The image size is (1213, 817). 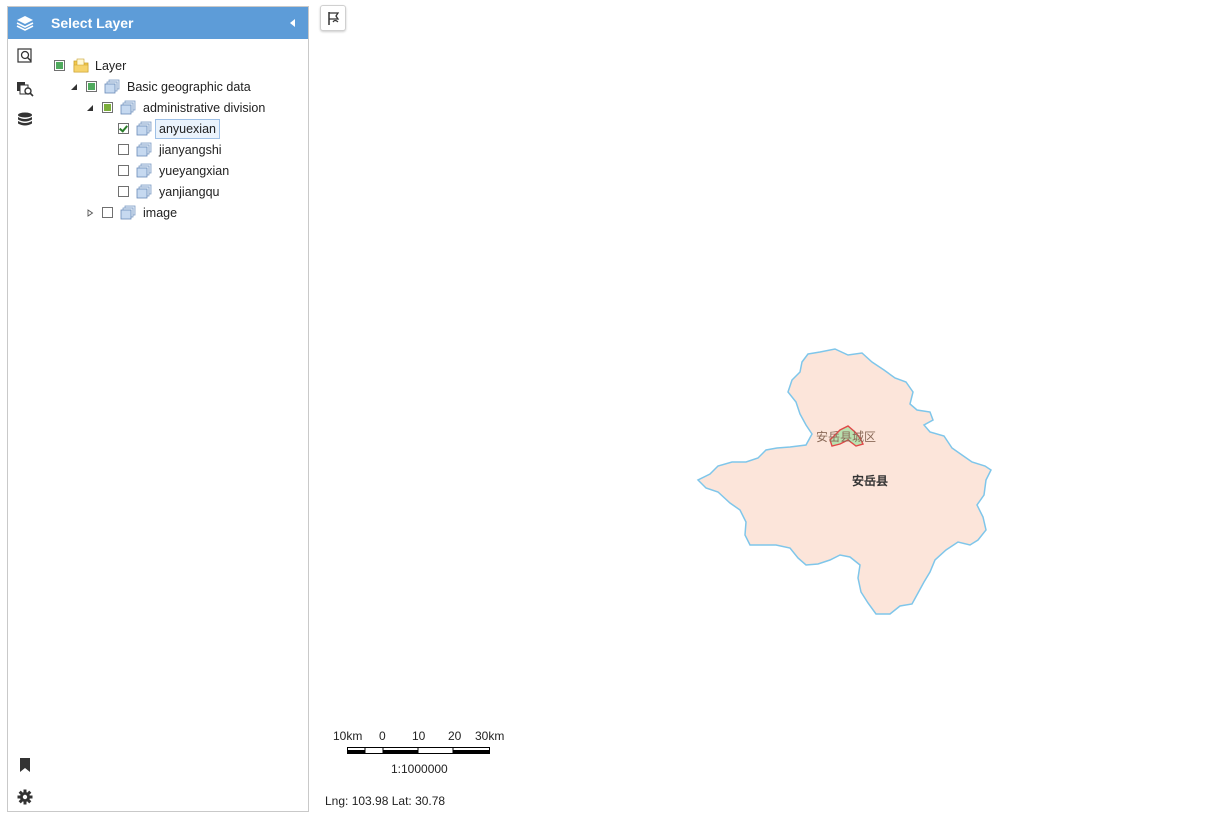 I want to click on tree-node-image: image, so click(x=146, y=213).